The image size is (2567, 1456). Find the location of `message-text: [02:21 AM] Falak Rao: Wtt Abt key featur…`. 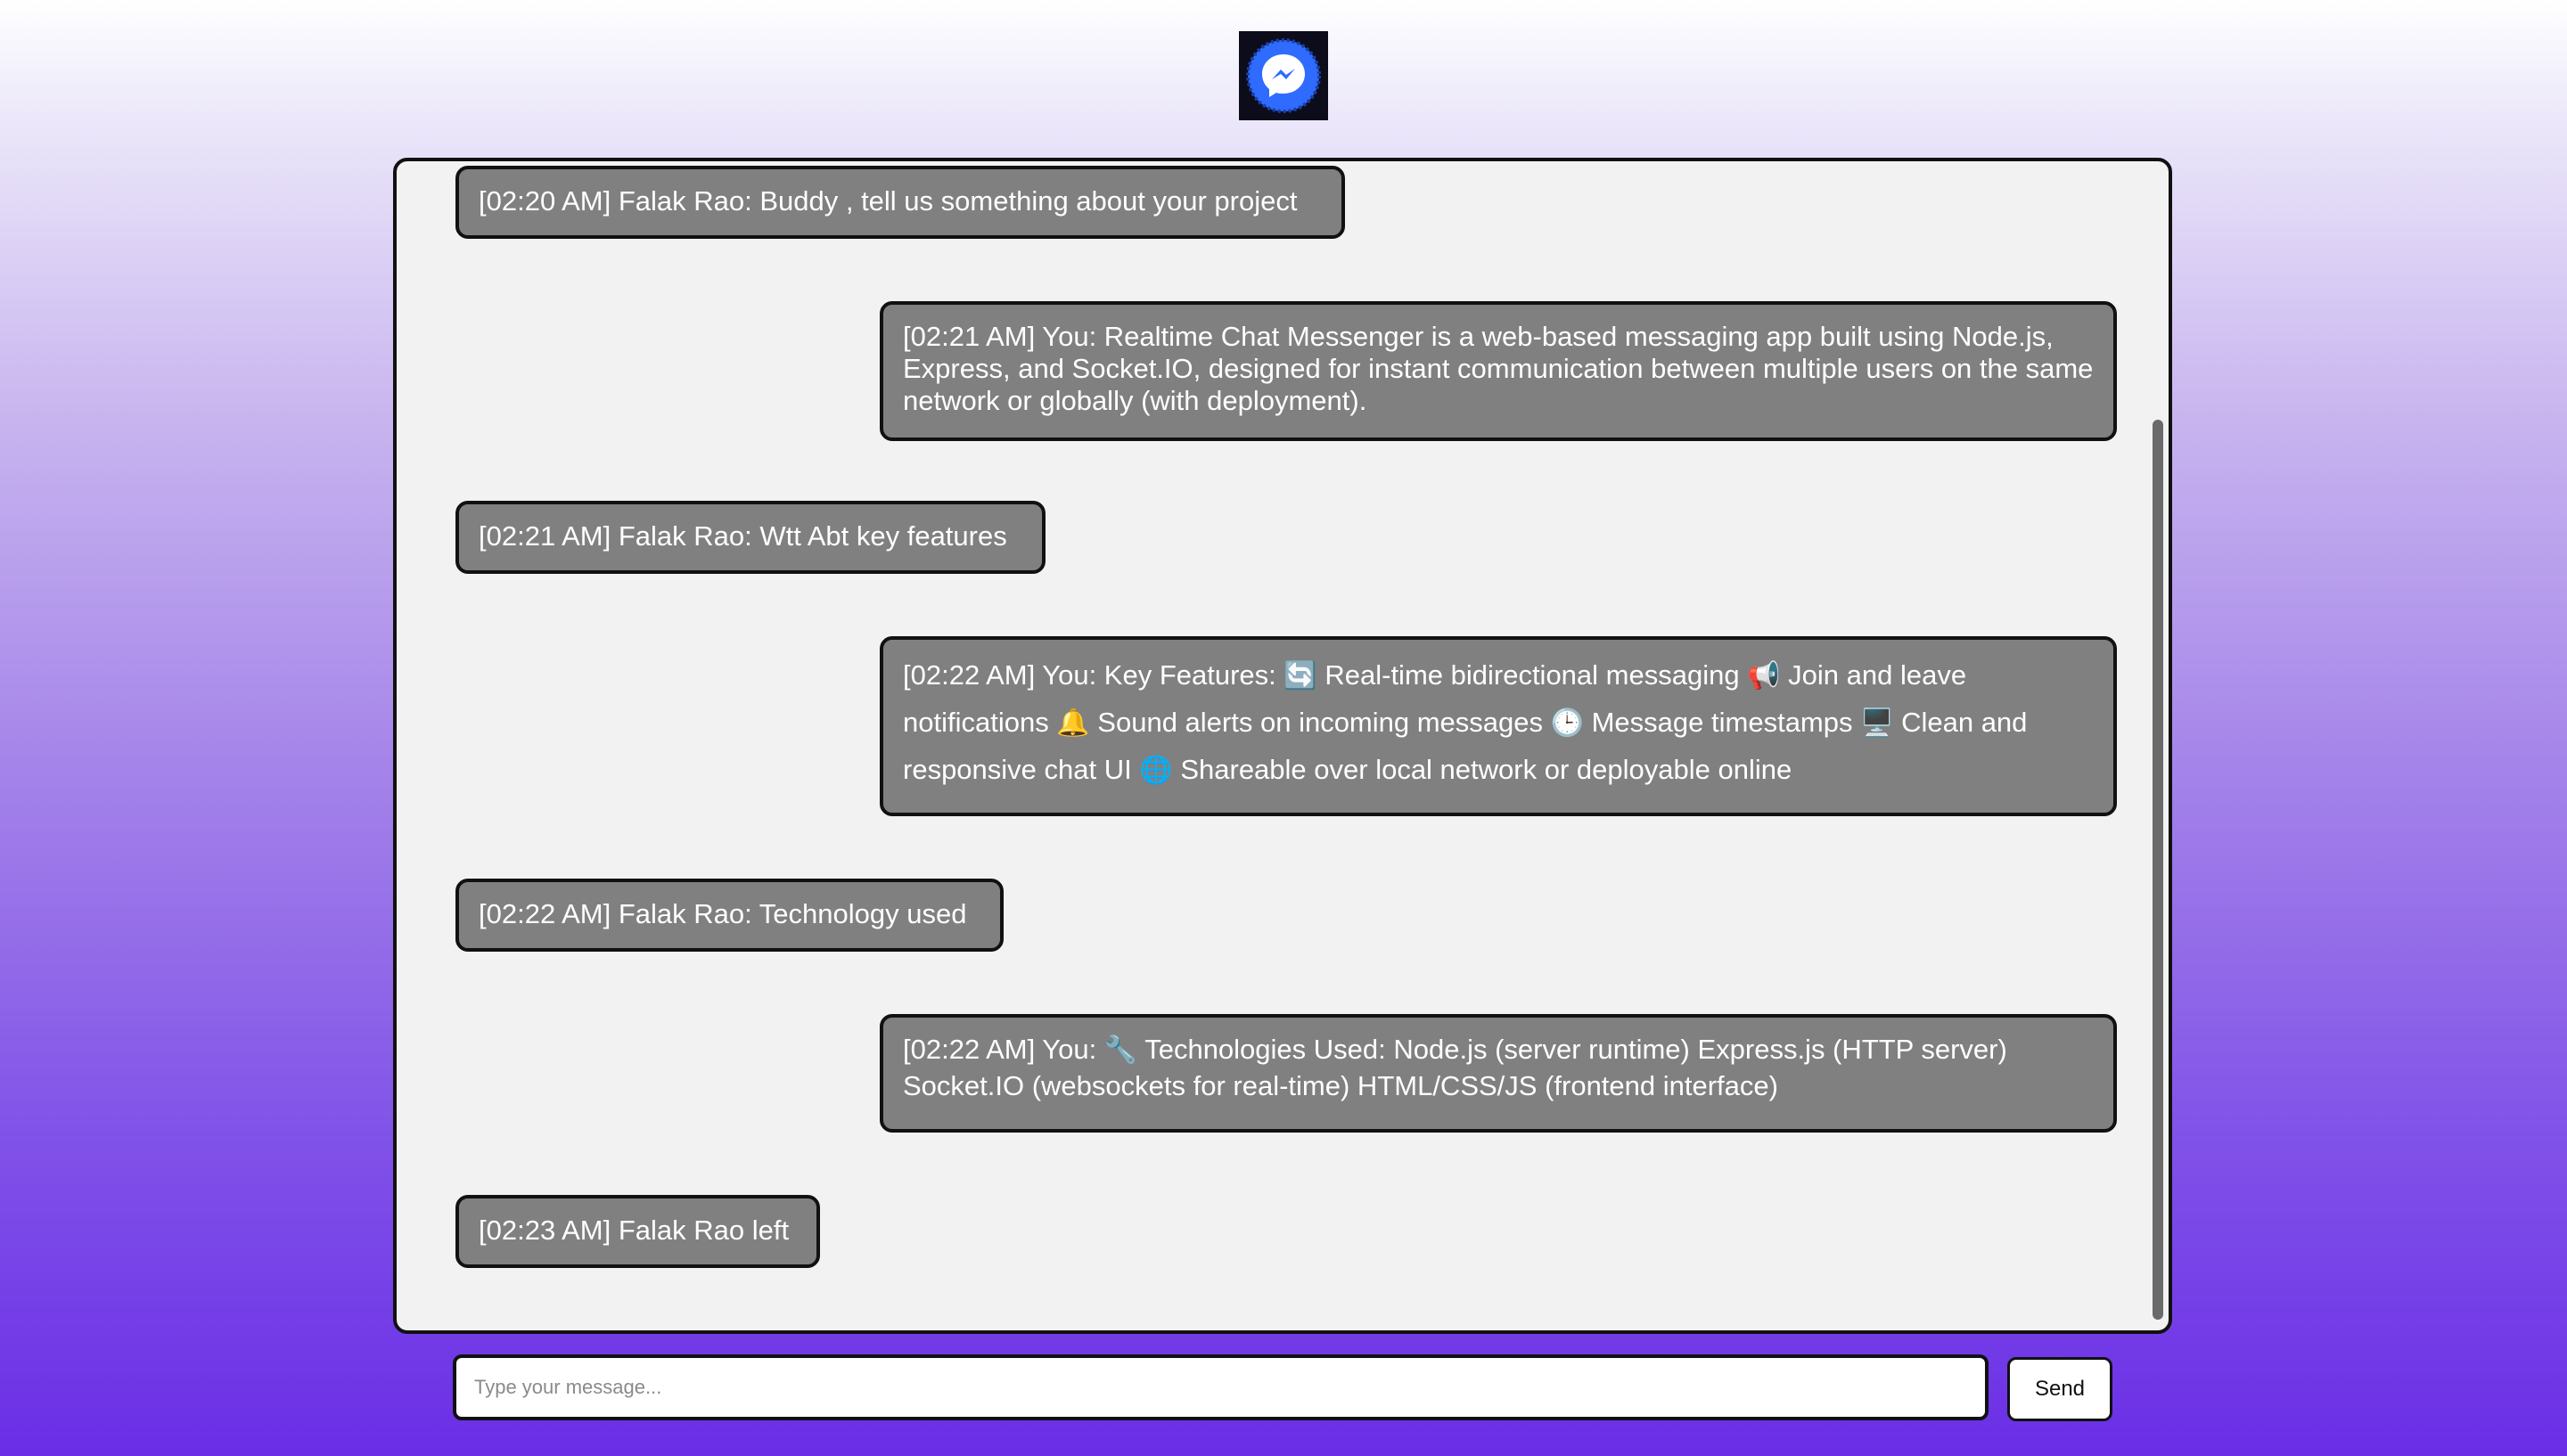

message-text: [02:21 AM] Falak Rao: Wtt Abt key featur… is located at coordinates (743, 536).